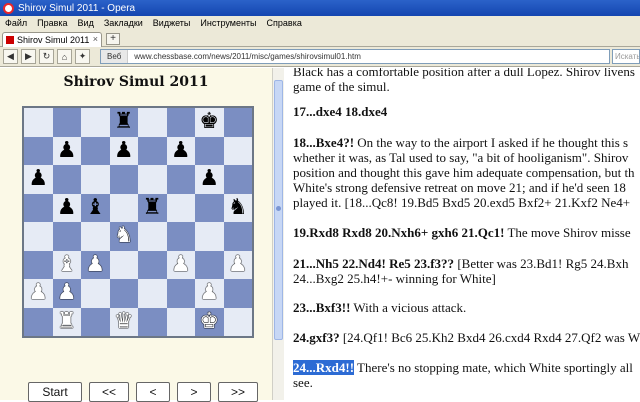 The image size is (640, 402). What do you see at coordinates (10, 56) in the screenshot?
I see `back-icon: ◀` at bounding box center [10, 56].